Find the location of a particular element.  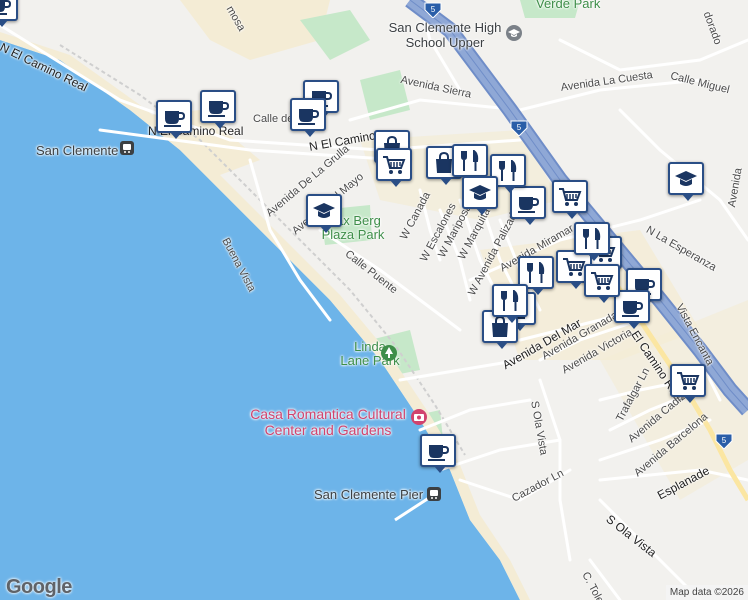

verde-park-label: Verde Park is located at coordinates (568, 5).